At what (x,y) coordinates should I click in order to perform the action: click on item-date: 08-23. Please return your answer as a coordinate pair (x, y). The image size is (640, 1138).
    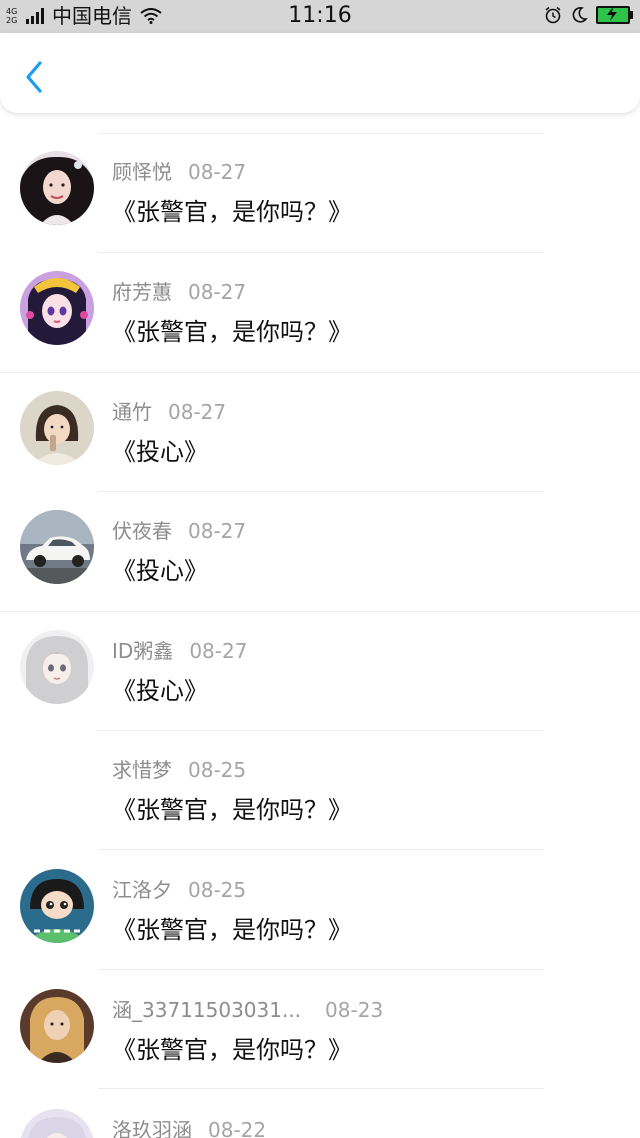
    Looking at the image, I should click on (354, 1010).